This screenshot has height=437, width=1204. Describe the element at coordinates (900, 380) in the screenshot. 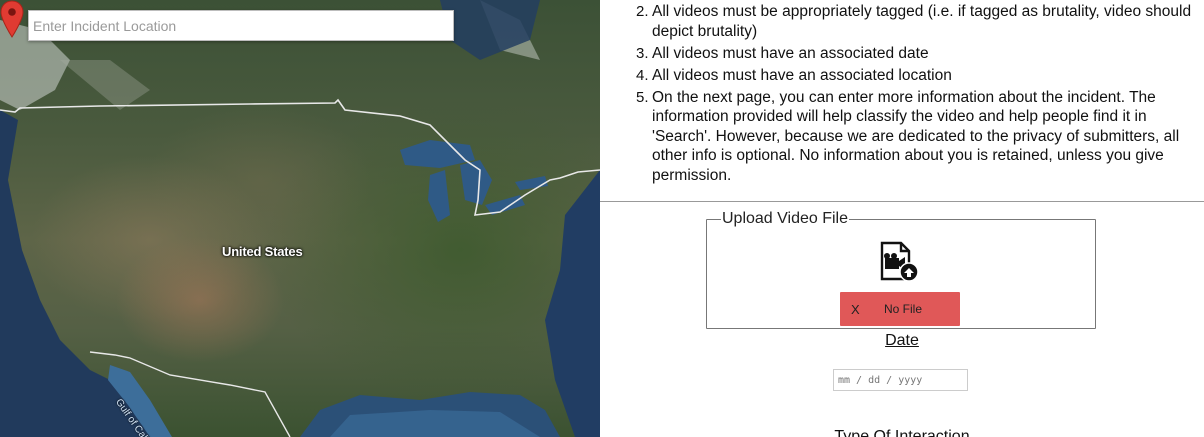

I see `date-input` at that location.